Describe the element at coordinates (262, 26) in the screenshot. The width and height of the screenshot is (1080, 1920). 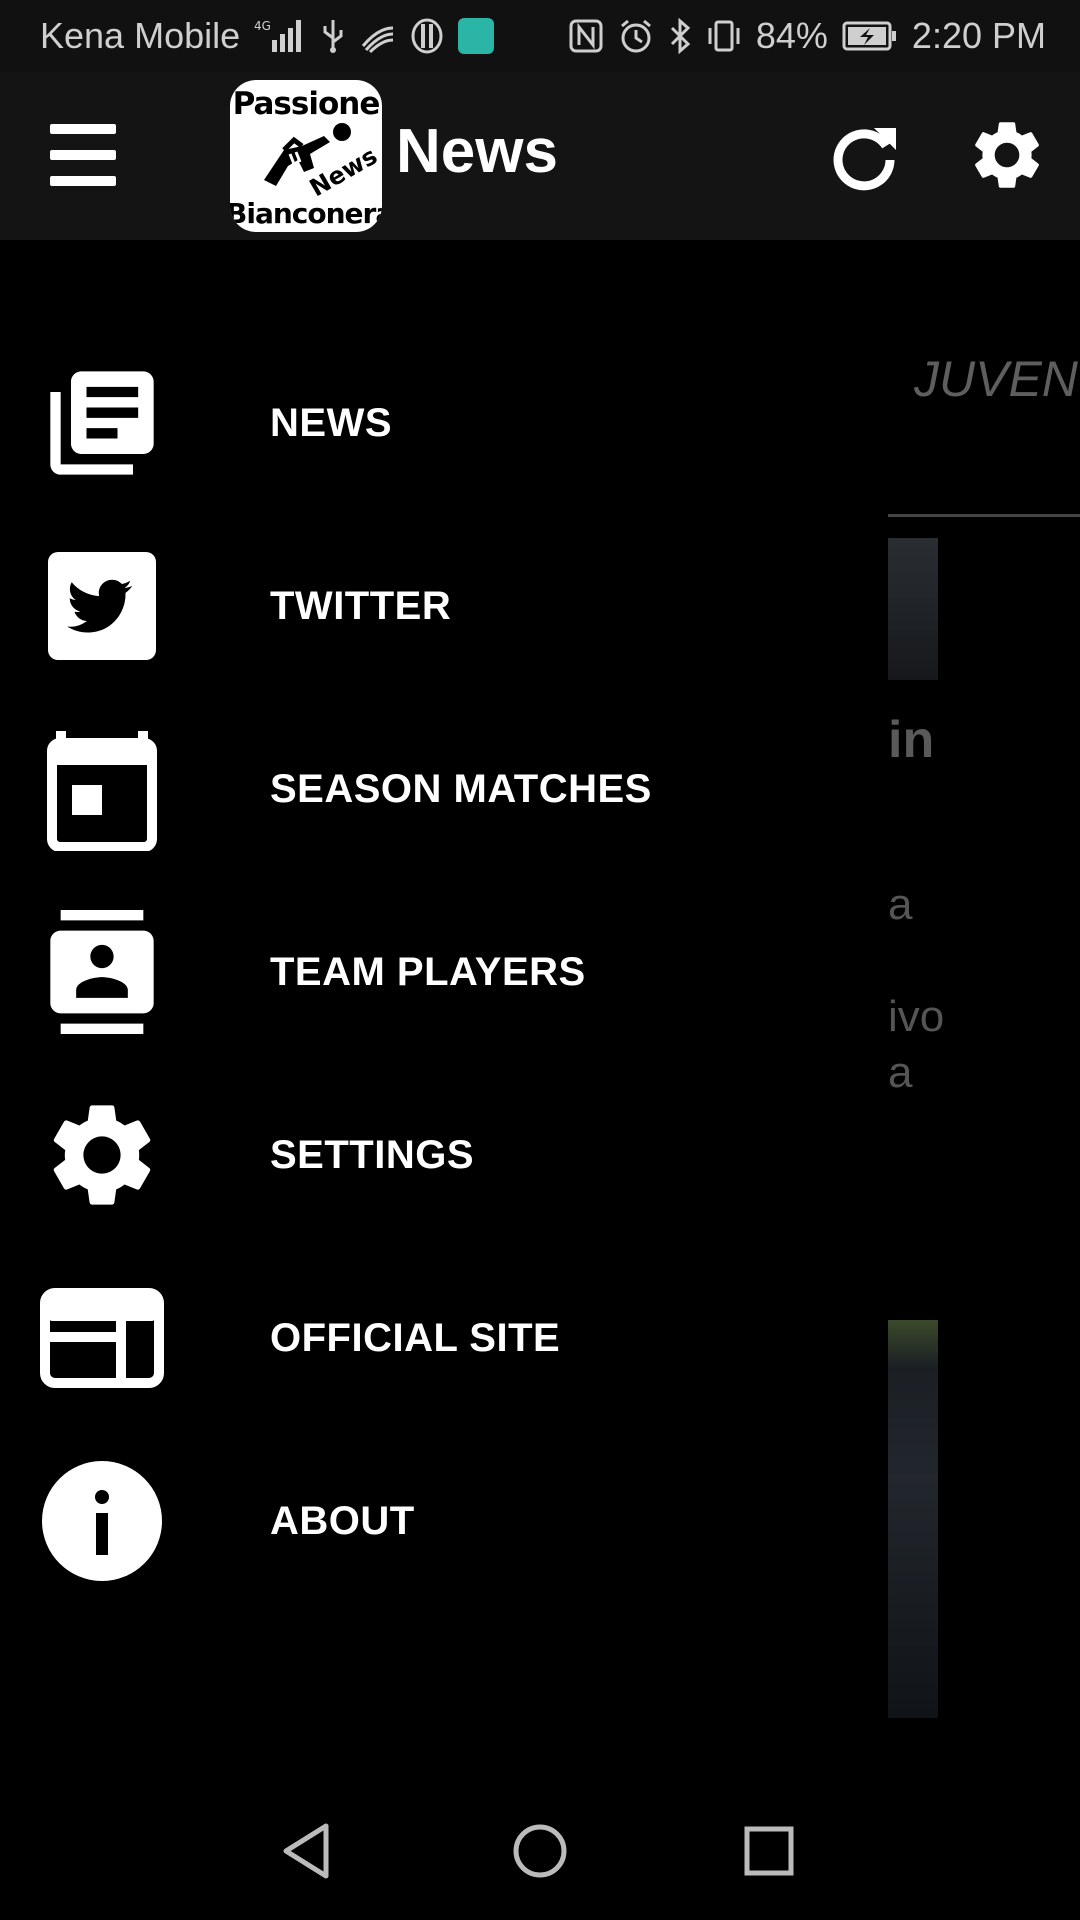
I see `network-type: 4G` at that location.